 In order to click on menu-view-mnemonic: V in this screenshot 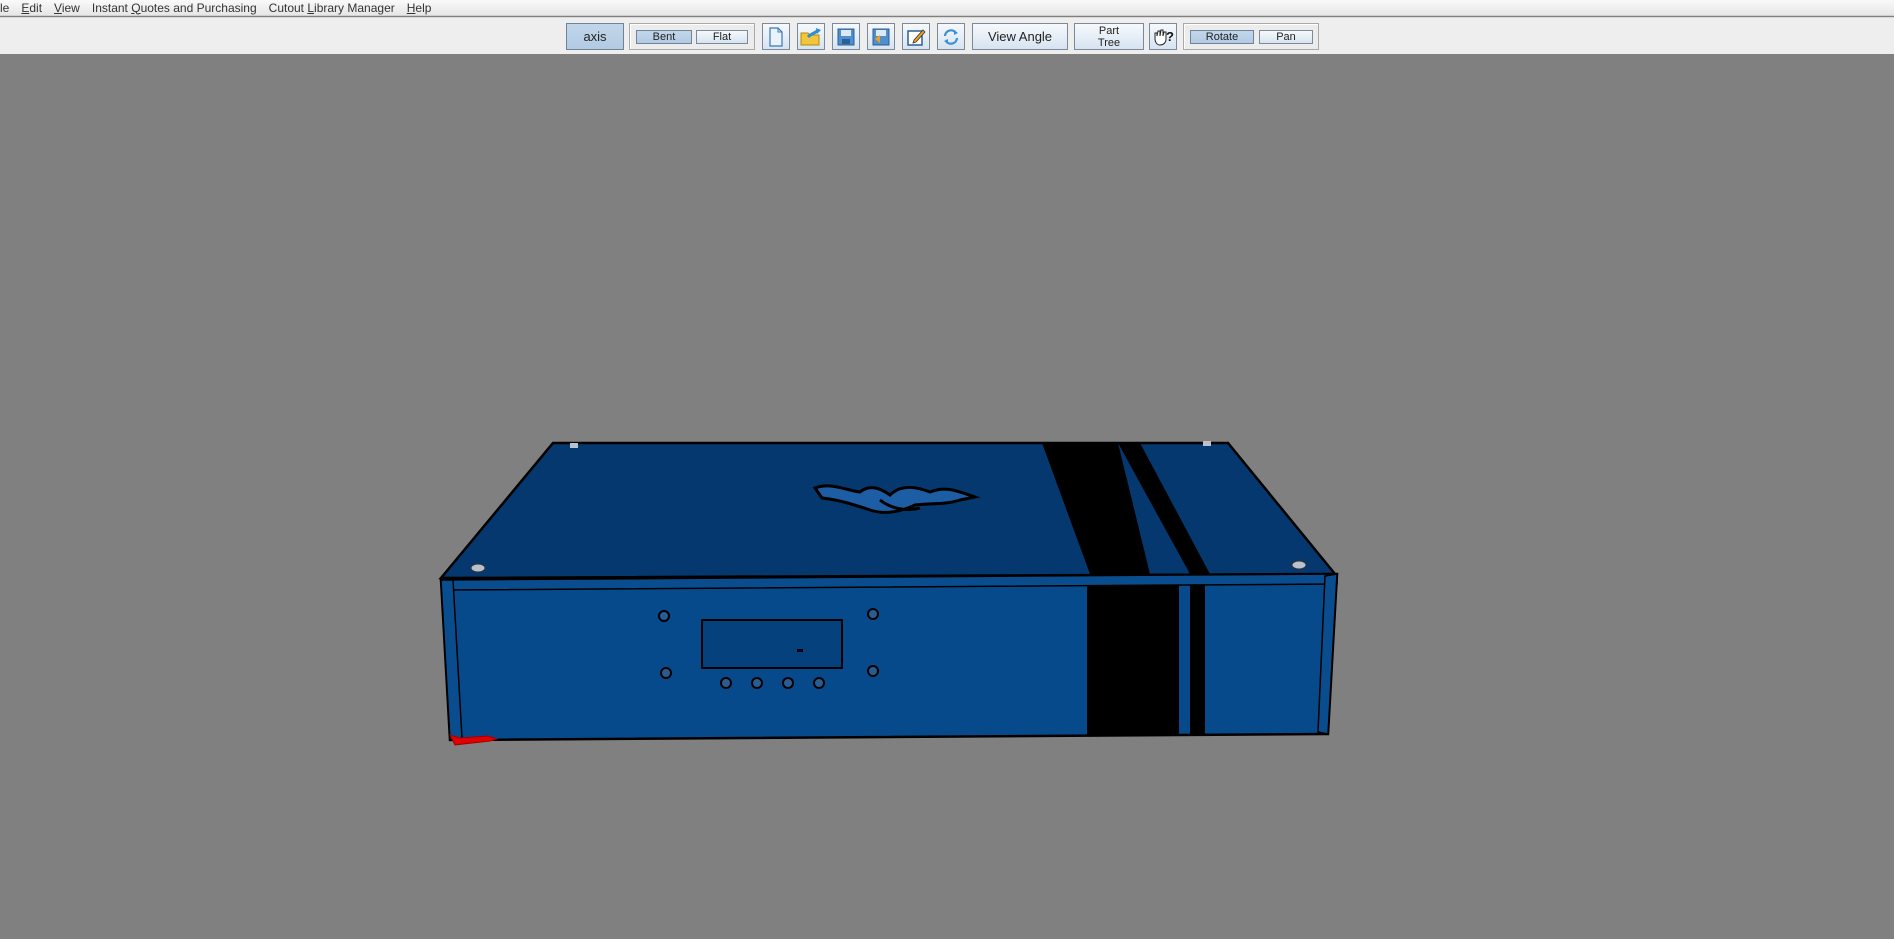, I will do `click(58, 7)`.